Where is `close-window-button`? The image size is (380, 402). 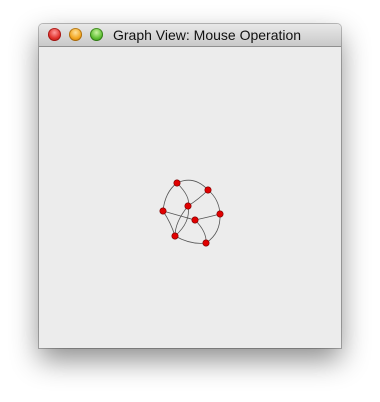
close-window-button is located at coordinates (54, 34).